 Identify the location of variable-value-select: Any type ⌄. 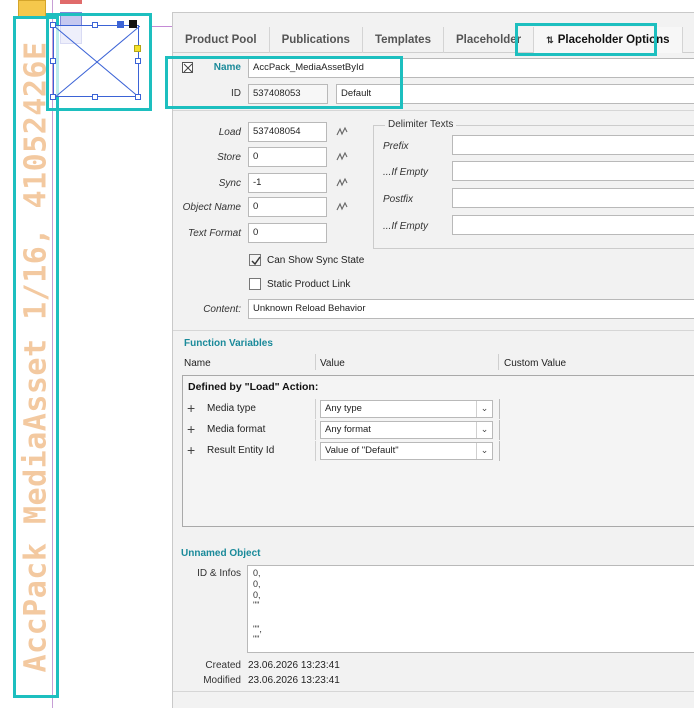
(406, 409).